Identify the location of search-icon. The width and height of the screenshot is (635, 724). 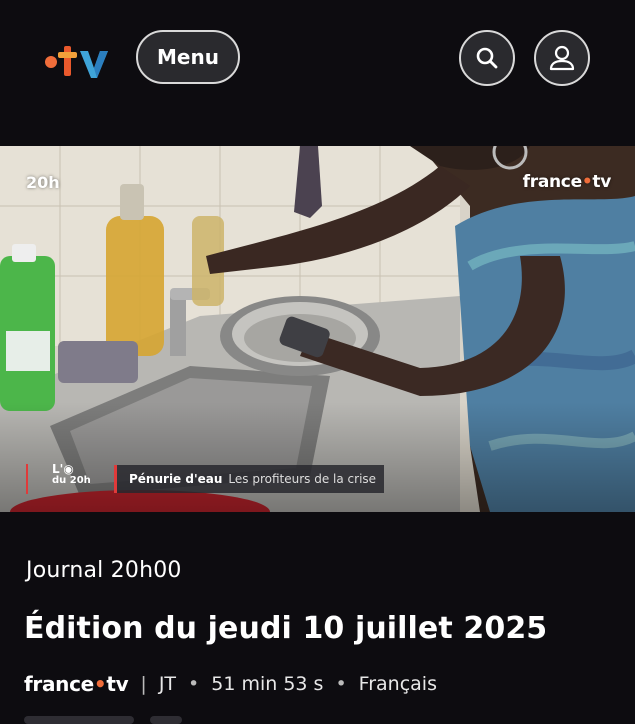
(487, 58).